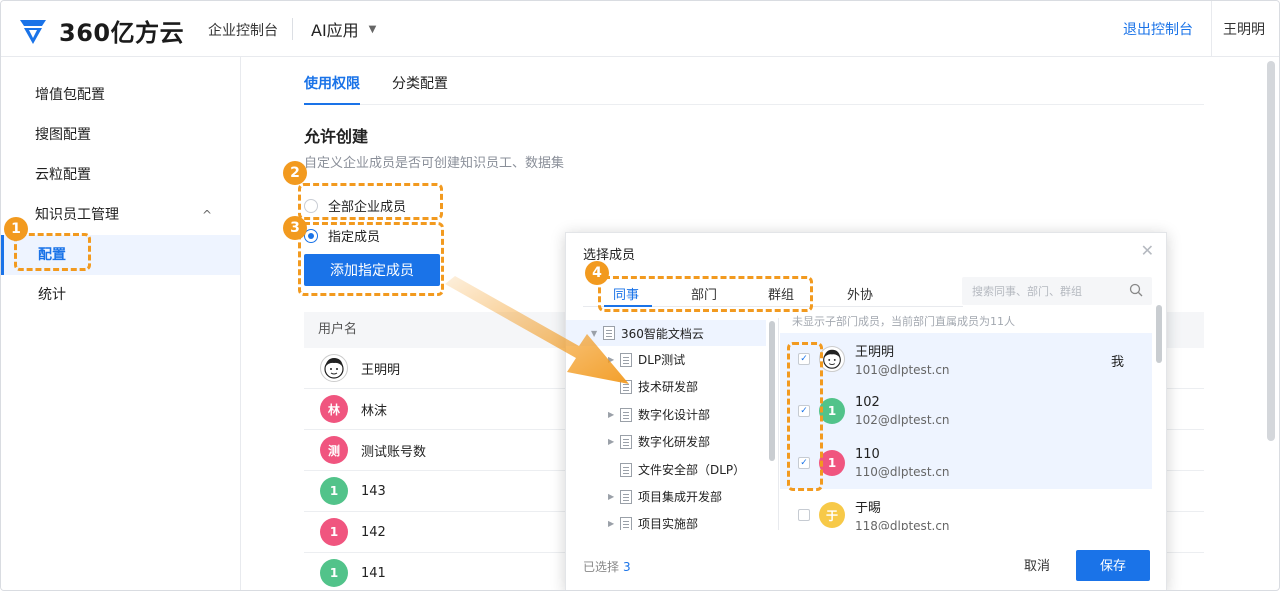 This screenshot has width=1280, height=591. I want to click on tree-node-label: 文件安全部（DLP）, so click(692, 470).